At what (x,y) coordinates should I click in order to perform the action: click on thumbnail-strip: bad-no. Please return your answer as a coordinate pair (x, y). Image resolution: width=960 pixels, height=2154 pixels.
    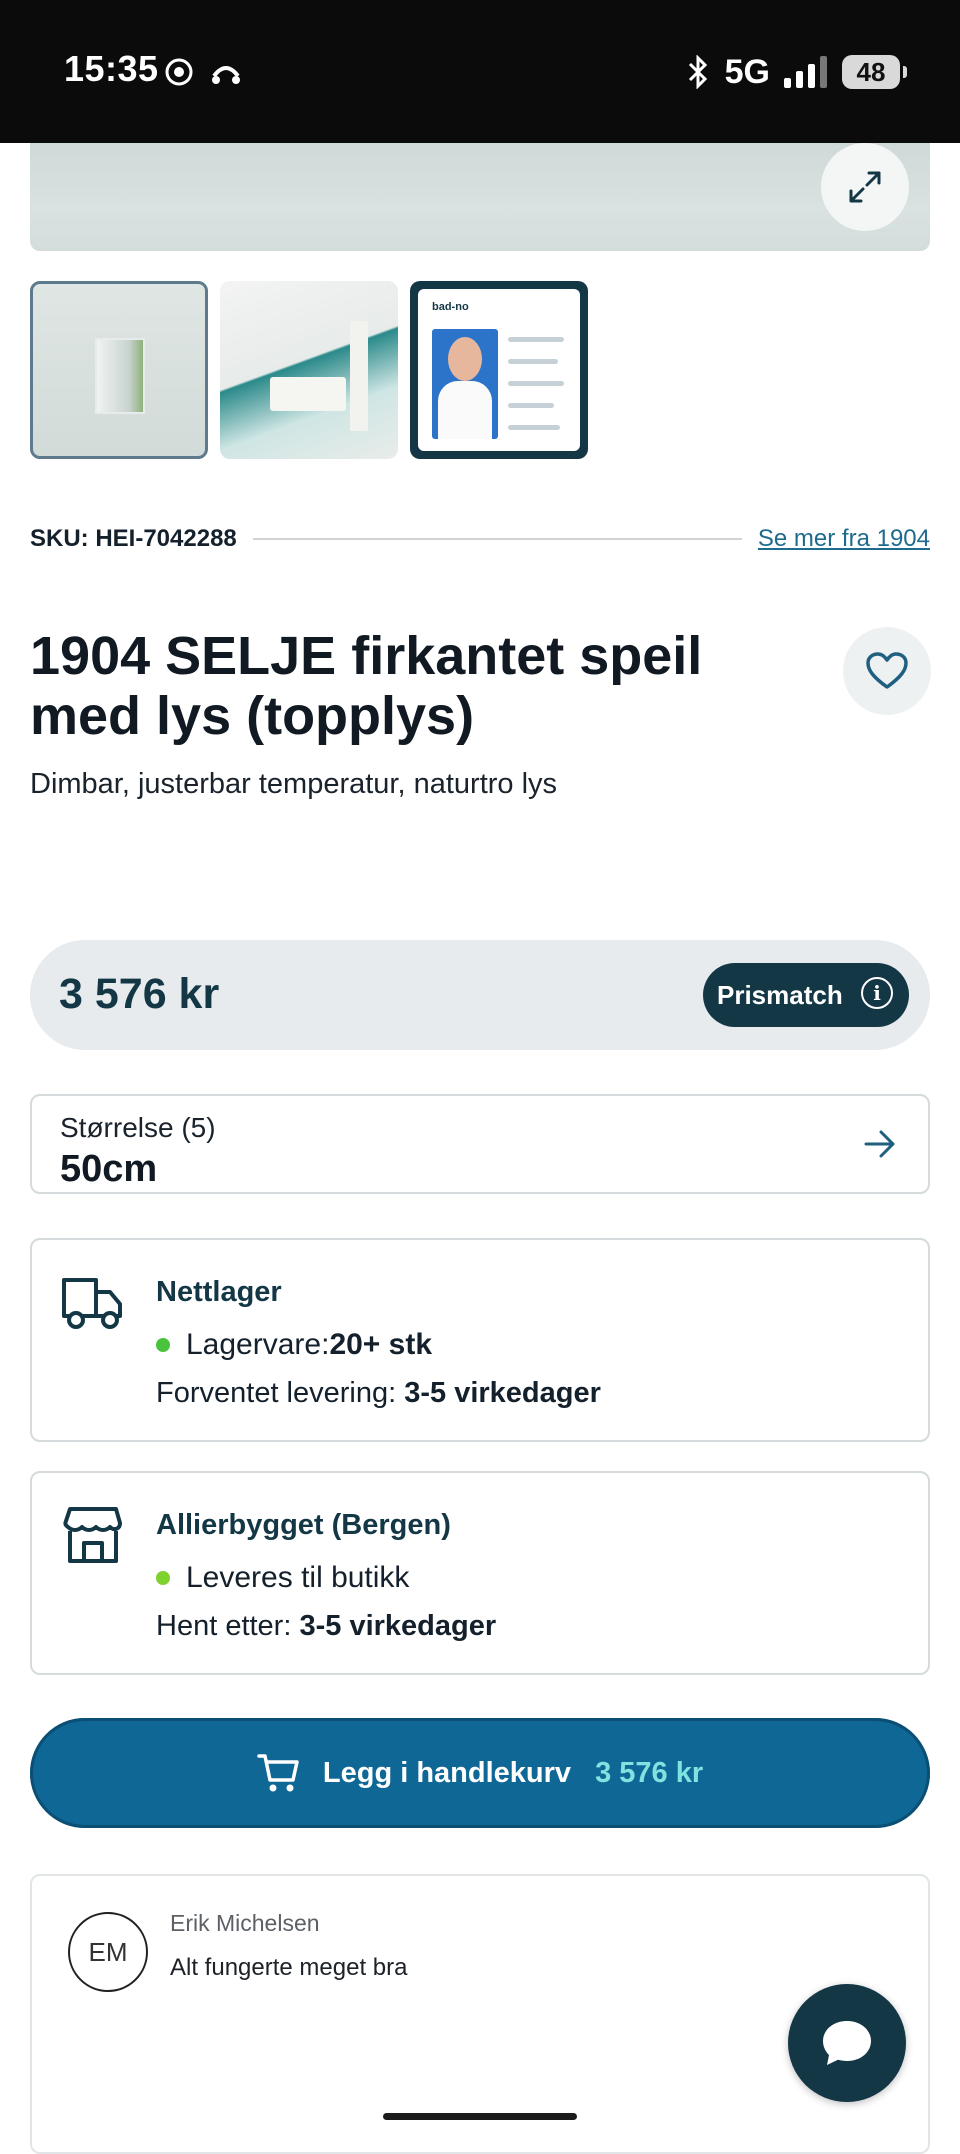
    Looking at the image, I should click on (309, 370).